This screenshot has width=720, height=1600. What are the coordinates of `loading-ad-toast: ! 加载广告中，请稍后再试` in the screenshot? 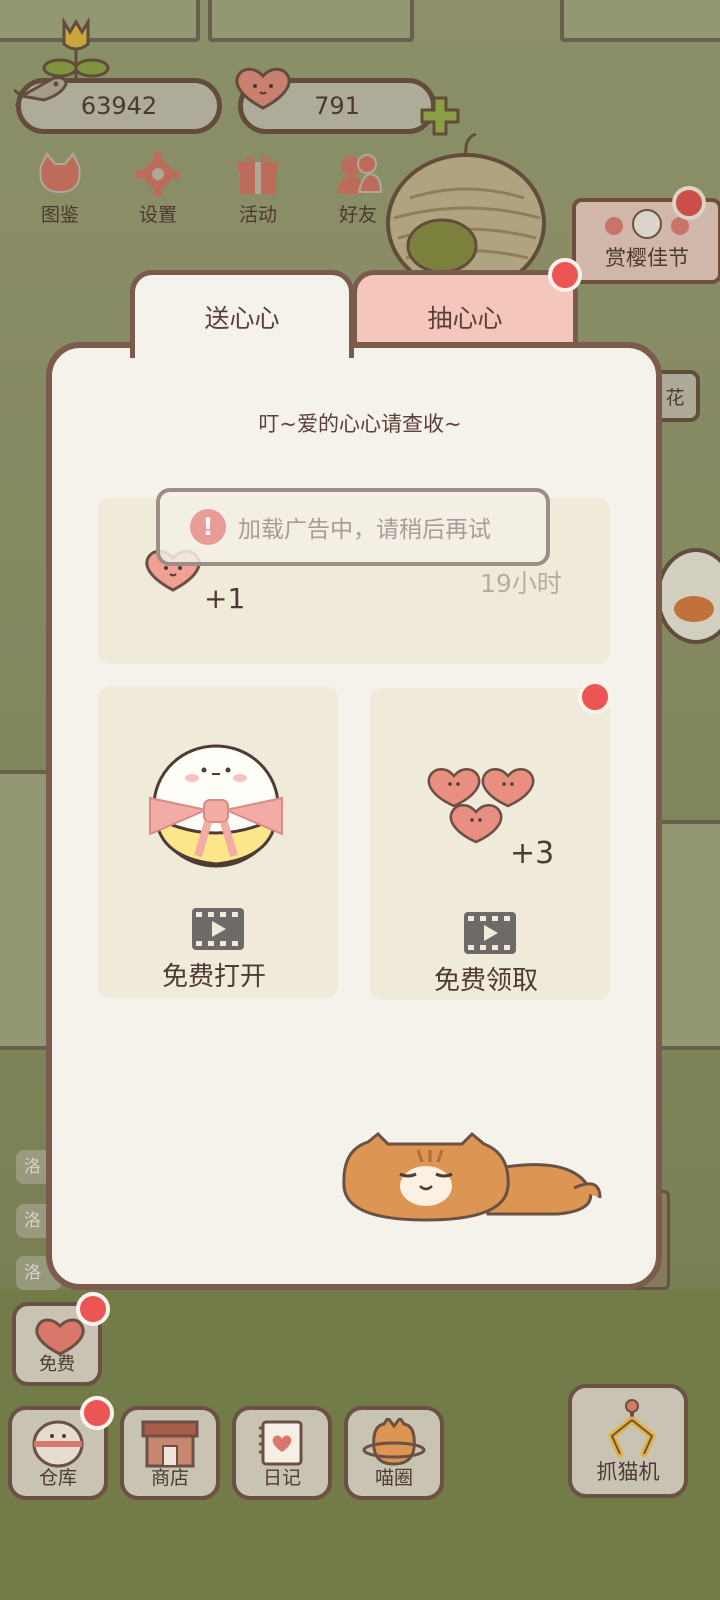 It's located at (353, 527).